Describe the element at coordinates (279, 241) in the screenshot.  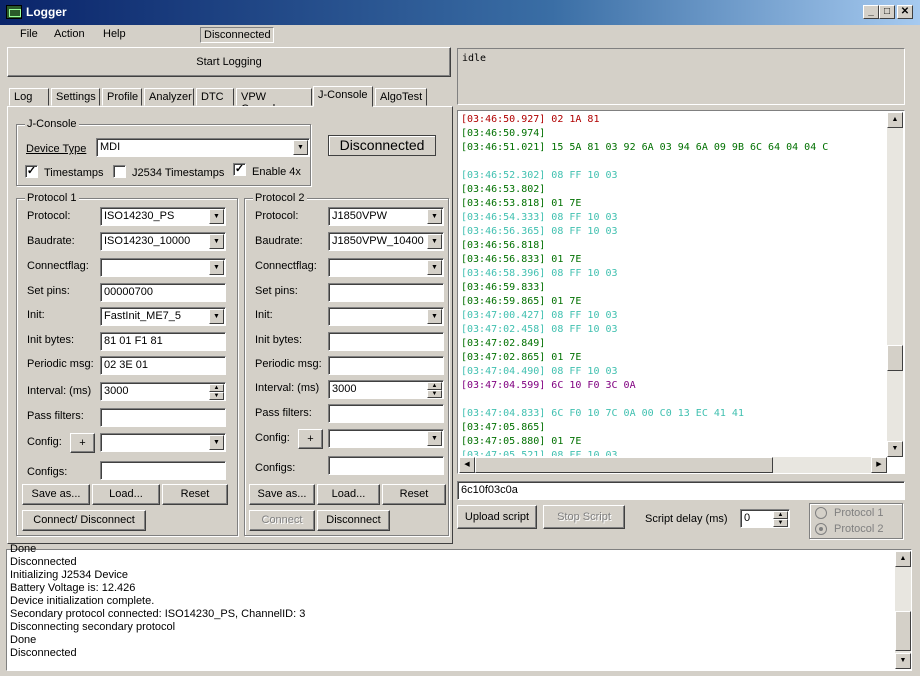
I see `p2-baudrate-label: Baudrate:` at that location.